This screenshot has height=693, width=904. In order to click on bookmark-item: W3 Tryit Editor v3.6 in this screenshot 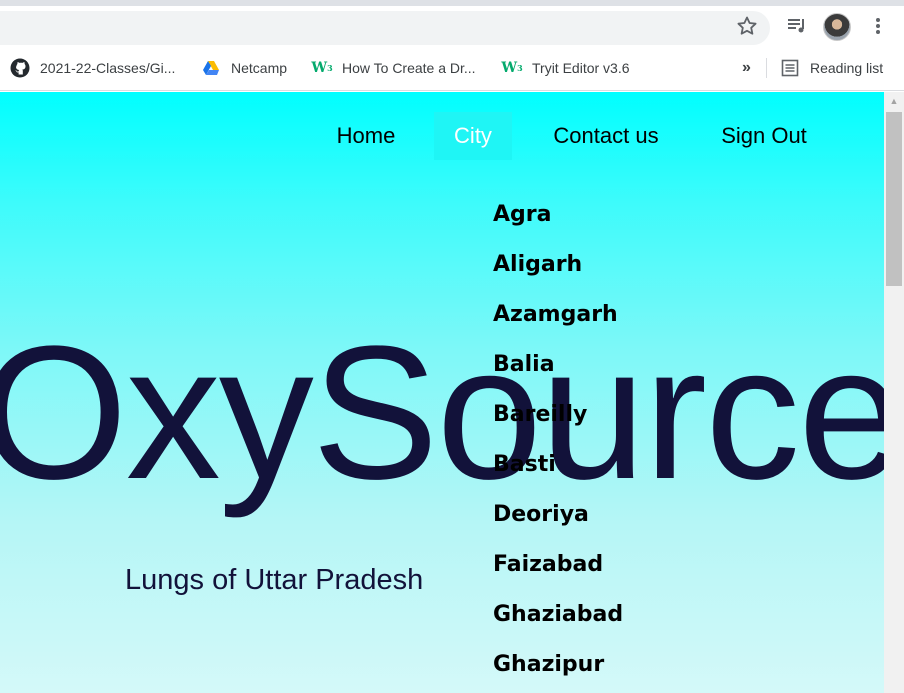, I will do `click(565, 68)`.